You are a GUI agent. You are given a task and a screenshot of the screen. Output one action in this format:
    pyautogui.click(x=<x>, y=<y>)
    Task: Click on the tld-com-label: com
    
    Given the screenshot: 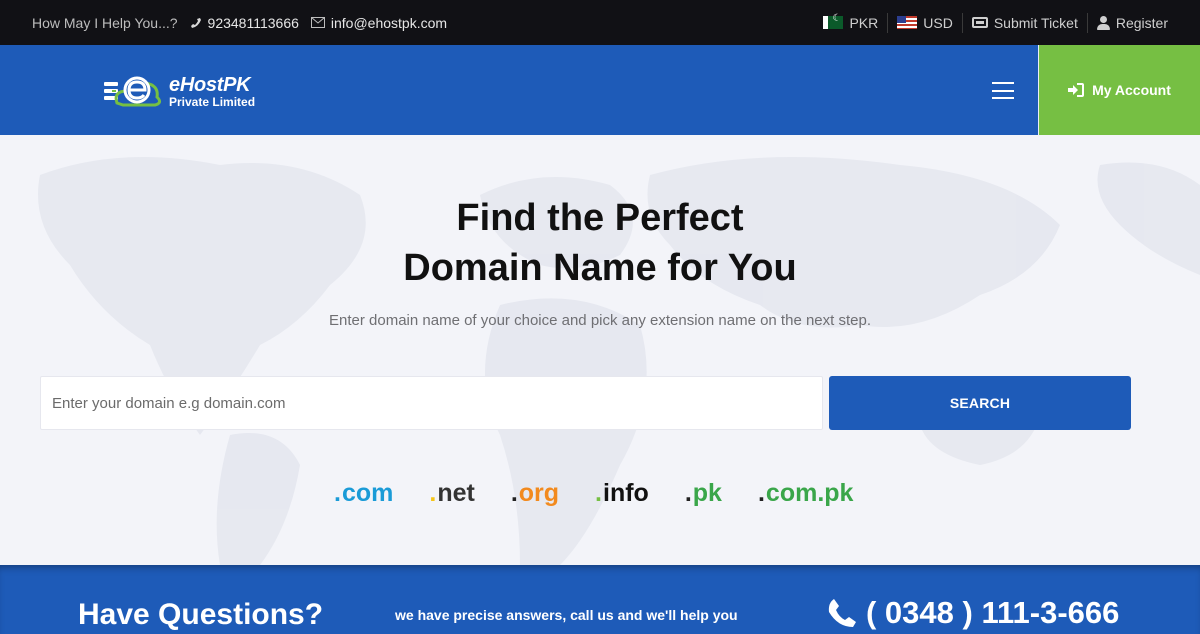 What is the action you would take?
    pyautogui.click(x=367, y=493)
    